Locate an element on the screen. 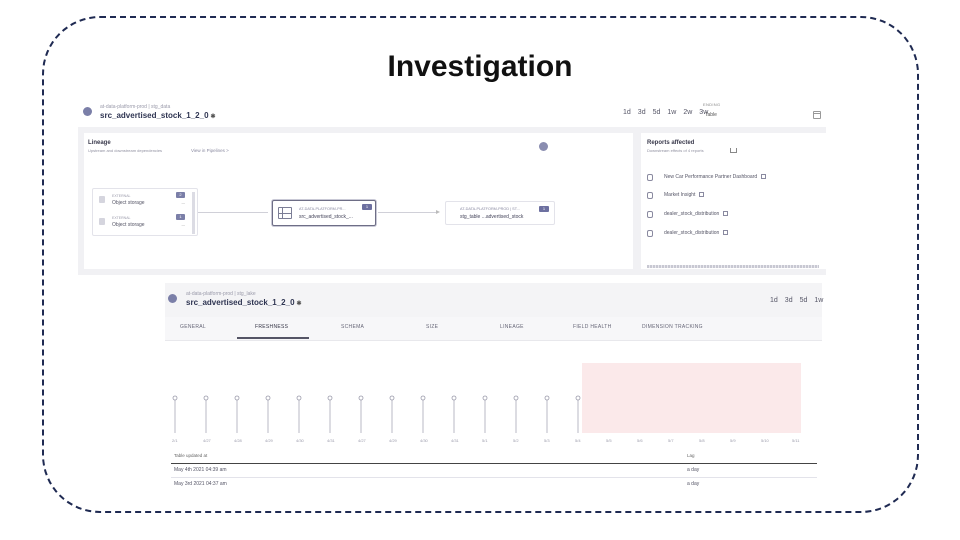 This screenshot has width=960, height=540. tab-dimension-tracking: DIMENSION TRACKING is located at coordinates (672, 327).